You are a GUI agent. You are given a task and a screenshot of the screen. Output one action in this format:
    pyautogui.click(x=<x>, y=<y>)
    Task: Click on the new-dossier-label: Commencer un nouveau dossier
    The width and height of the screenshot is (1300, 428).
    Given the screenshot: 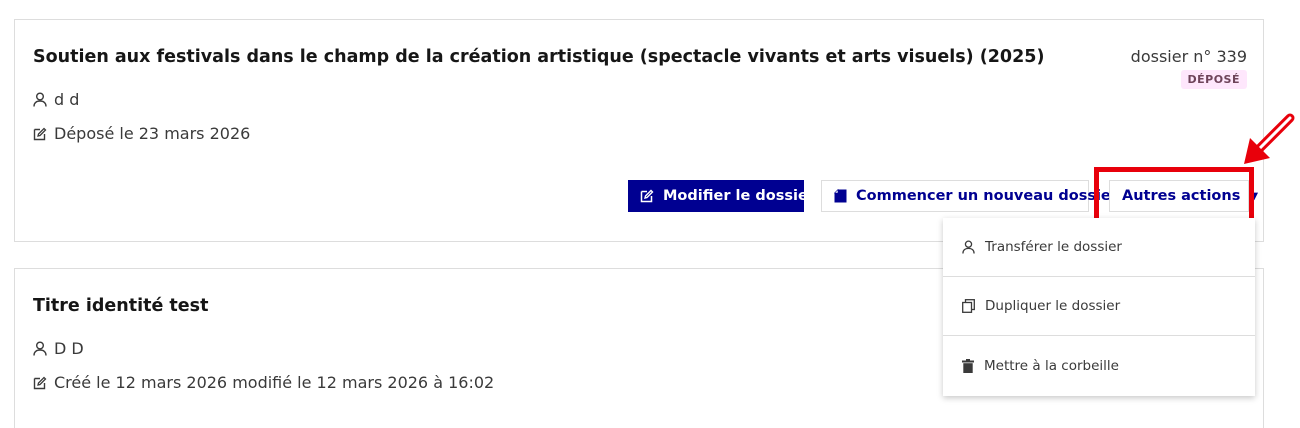 What is the action you would take?
    pyautogui.click(x=987, y=196)
    